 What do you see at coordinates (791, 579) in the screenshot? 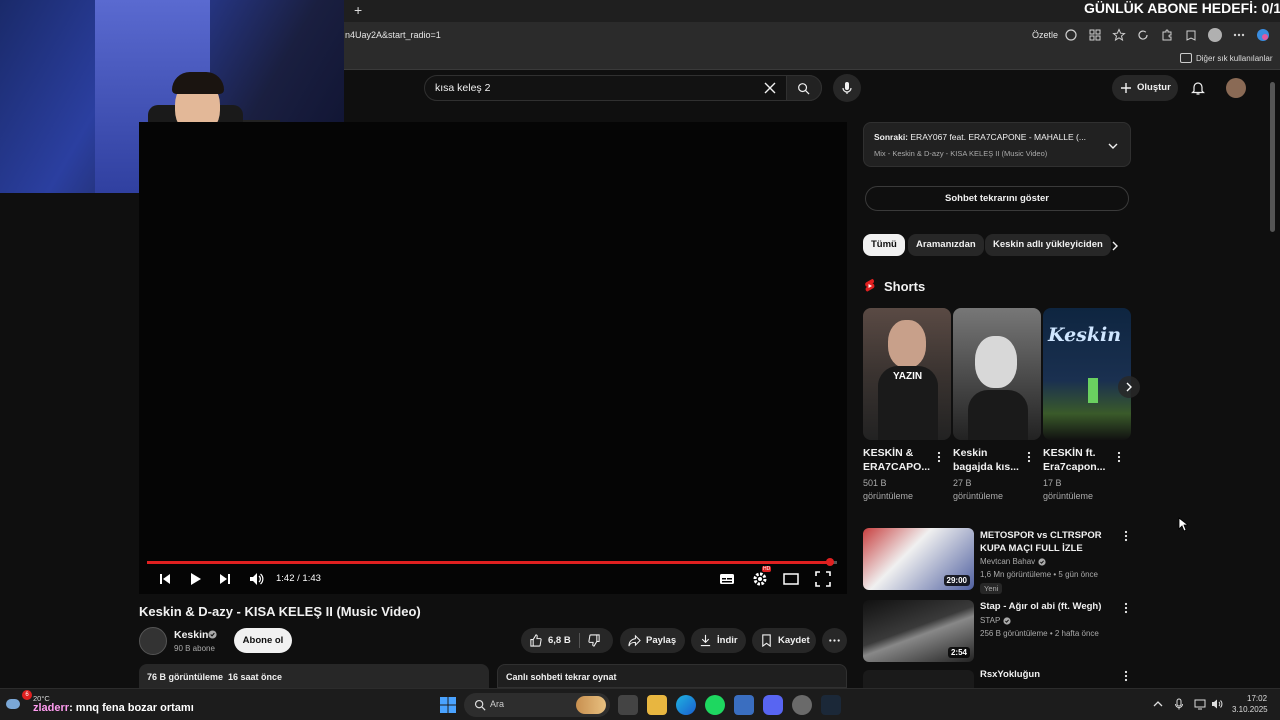
I see `theater-mode-icon` at bounding box center [791, 579].